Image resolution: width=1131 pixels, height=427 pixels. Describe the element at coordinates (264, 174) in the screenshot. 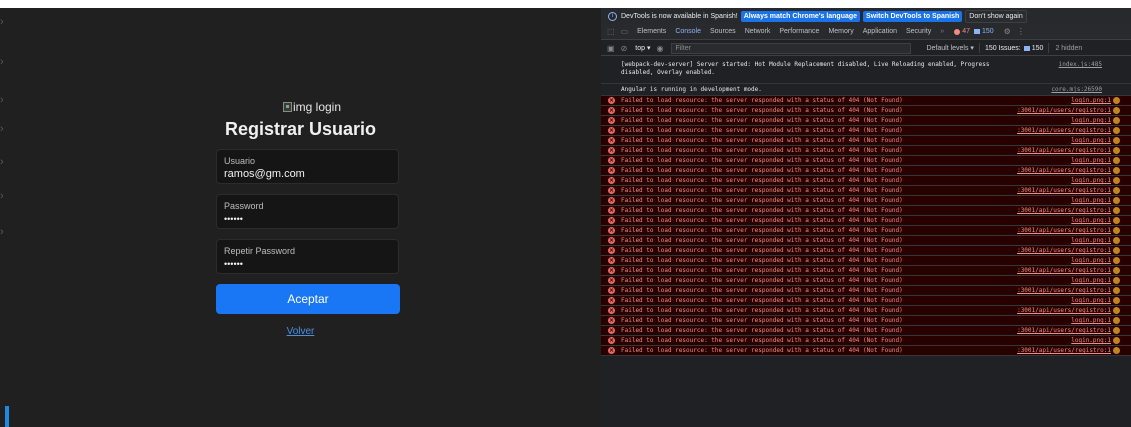

I see `usuario-value: ramos@gm.com` at that location.